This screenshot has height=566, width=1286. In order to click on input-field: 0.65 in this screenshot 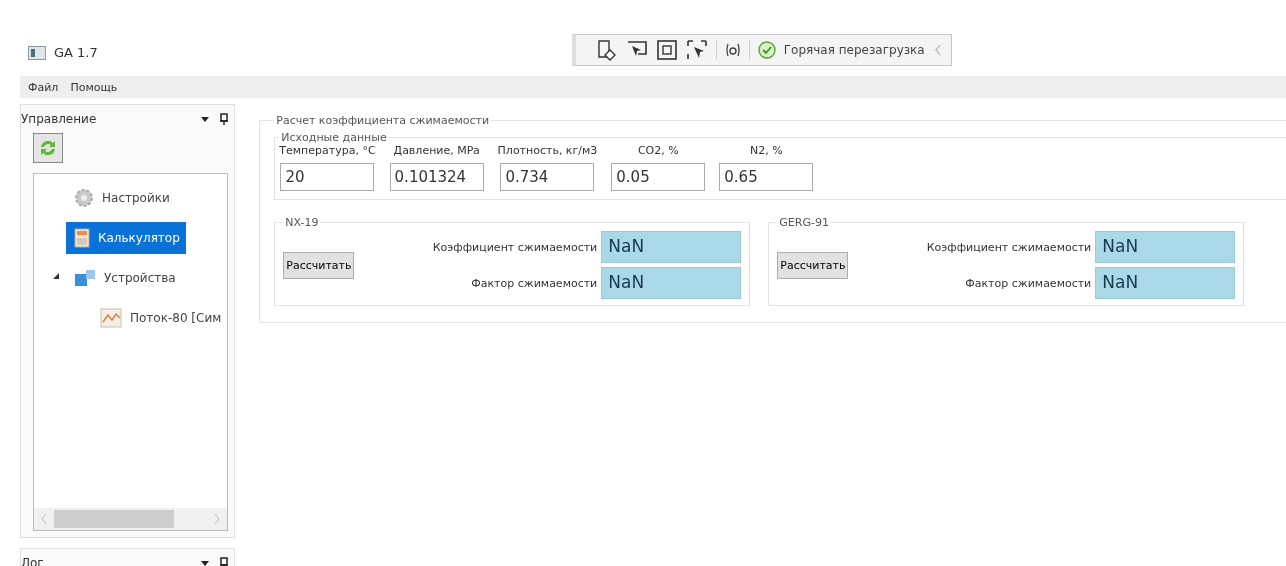, I will do `click(766, 177)`.